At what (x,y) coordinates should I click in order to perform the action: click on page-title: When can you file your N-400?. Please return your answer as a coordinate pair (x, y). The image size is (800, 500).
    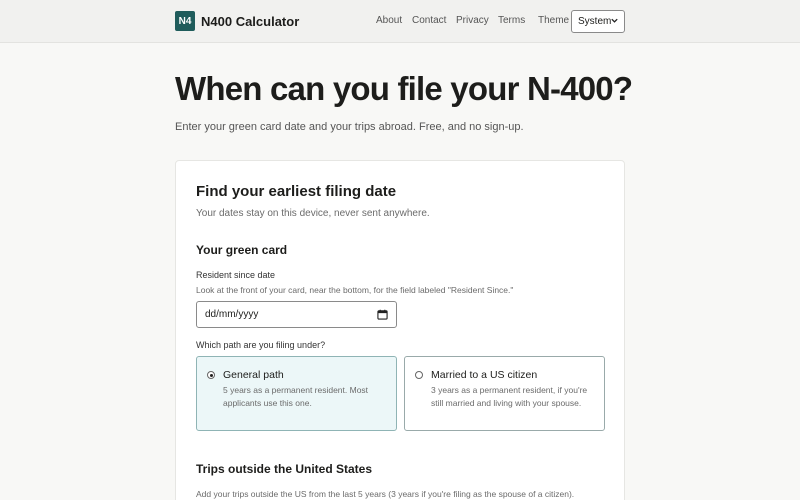
    Looking at the image, I should click on (404, 88).